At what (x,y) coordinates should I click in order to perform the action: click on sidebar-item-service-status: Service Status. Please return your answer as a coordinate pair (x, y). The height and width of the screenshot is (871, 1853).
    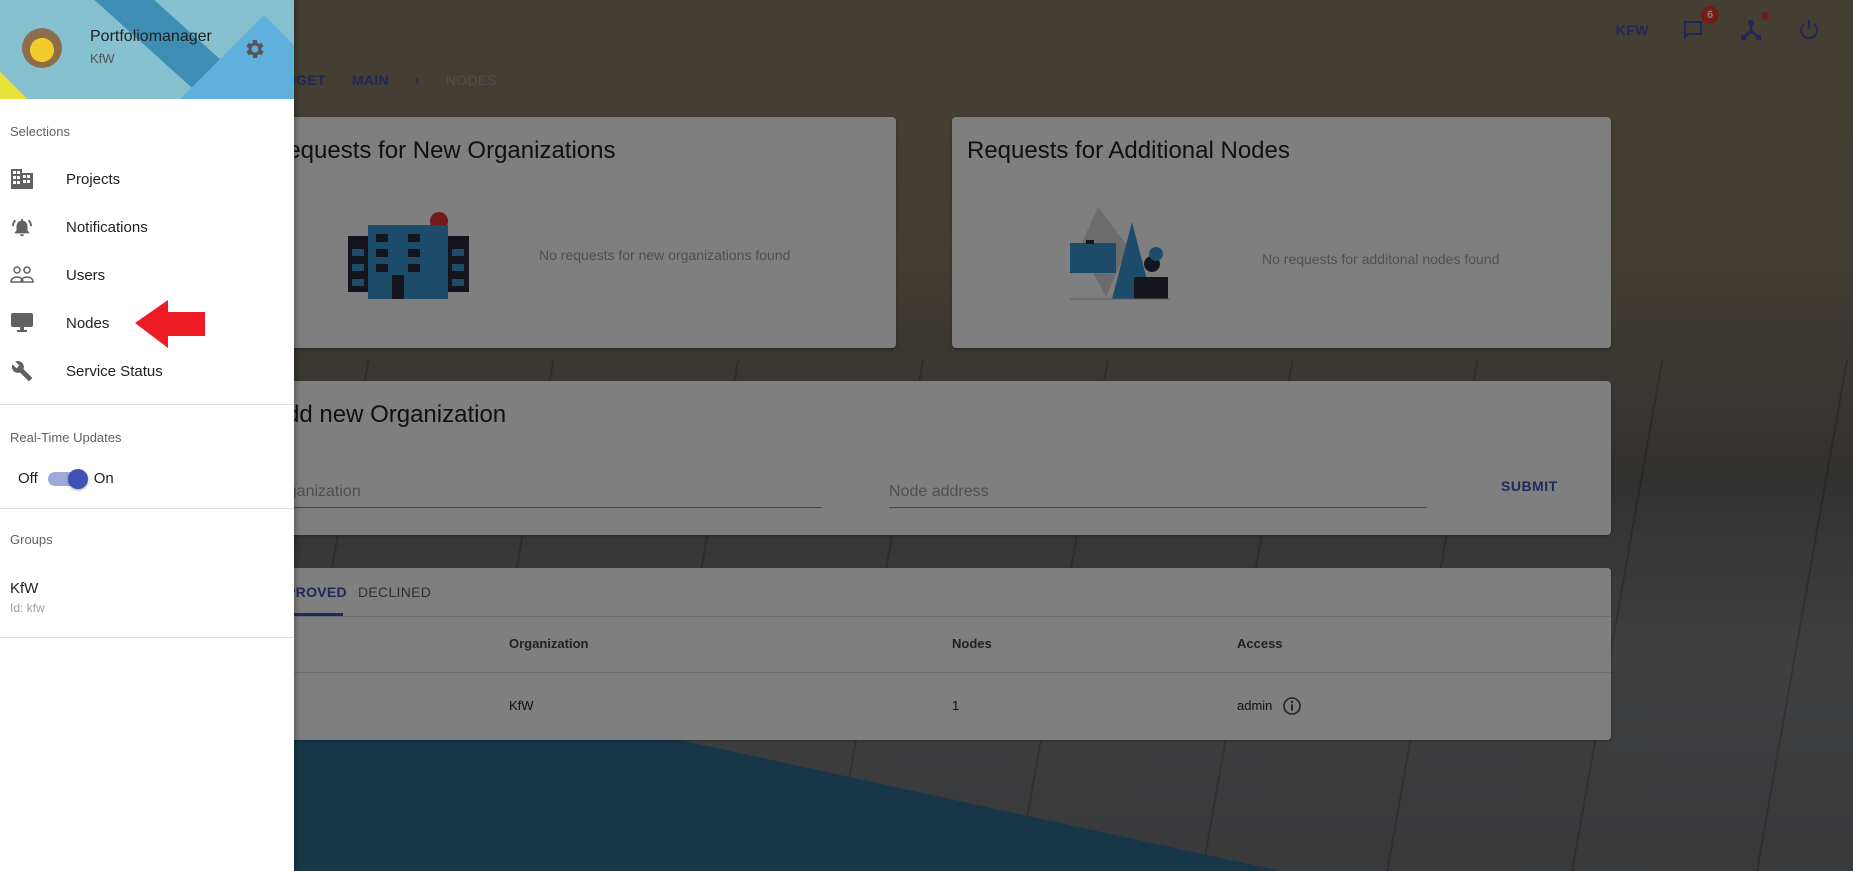
    Looking at the image, I should click on (147, 371).